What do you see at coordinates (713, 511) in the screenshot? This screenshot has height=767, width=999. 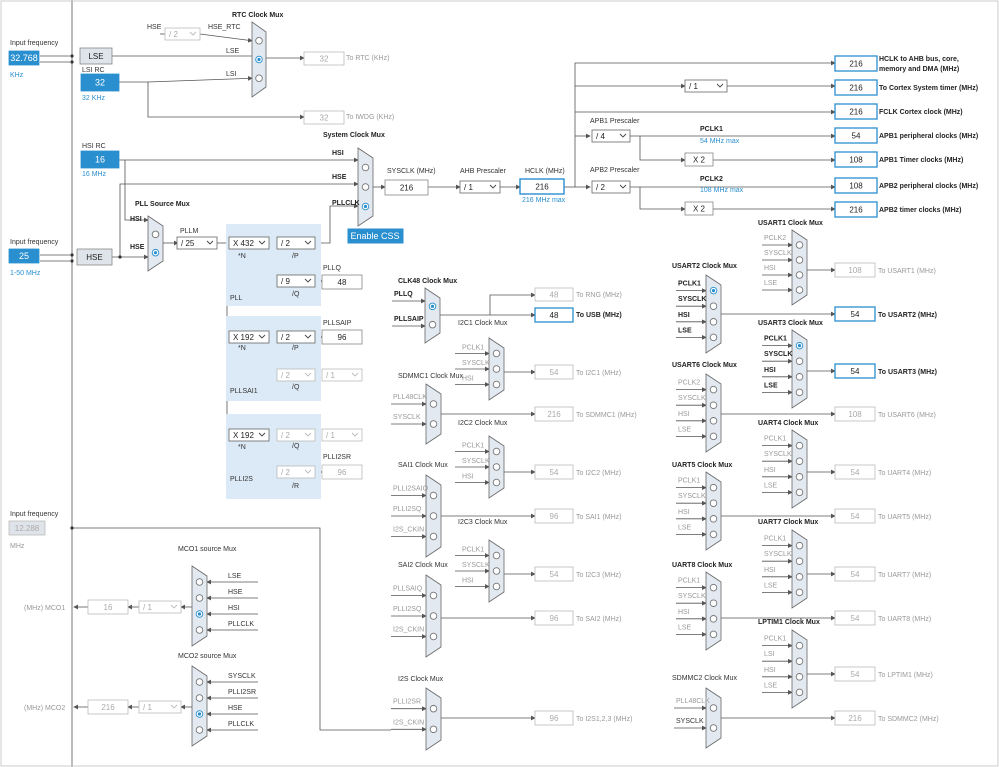 I see `uart5-mux` at bounding box center [713, 511].